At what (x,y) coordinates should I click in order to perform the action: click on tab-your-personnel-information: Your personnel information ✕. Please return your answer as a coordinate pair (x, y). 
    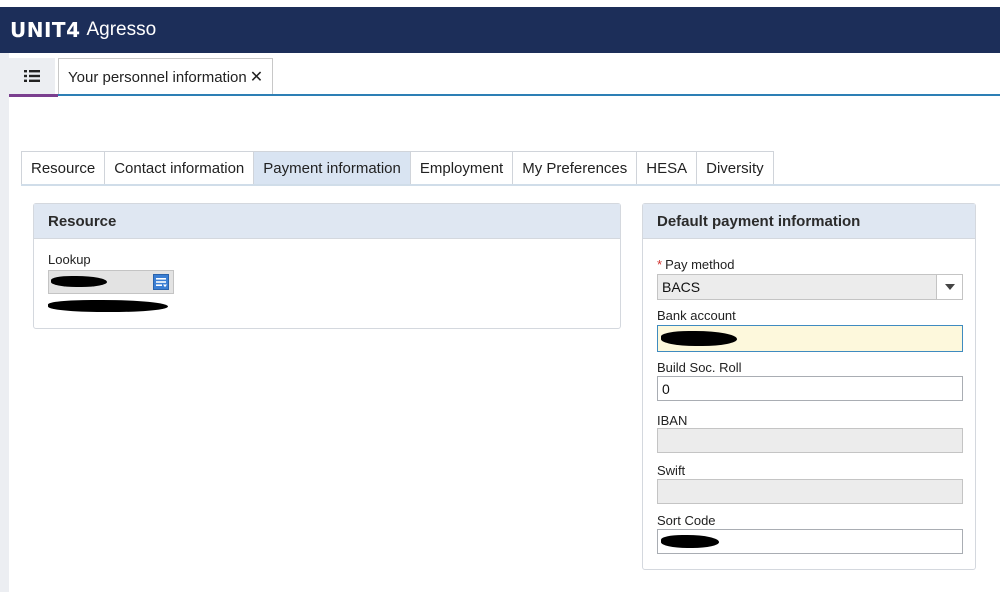
    Looking at the image, I should click on (166, 76).